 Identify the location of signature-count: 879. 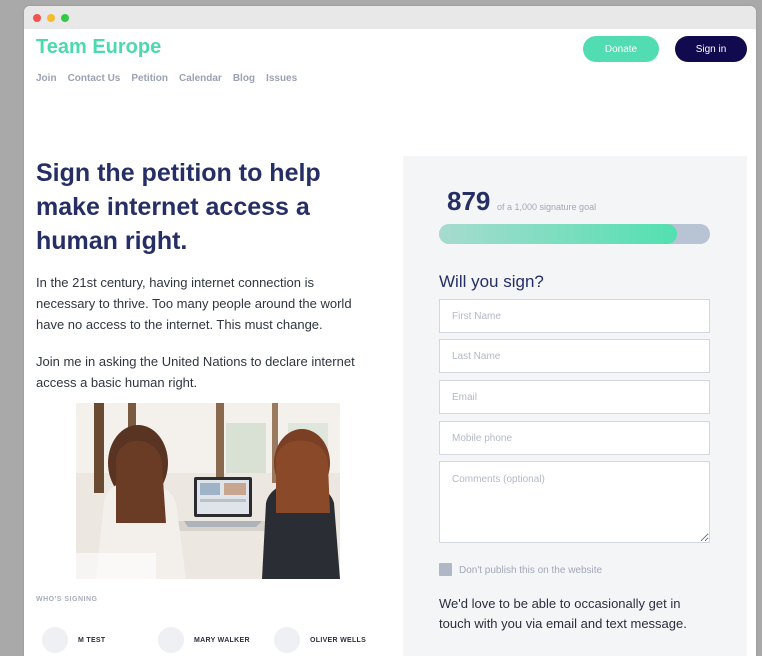
(469, 201).